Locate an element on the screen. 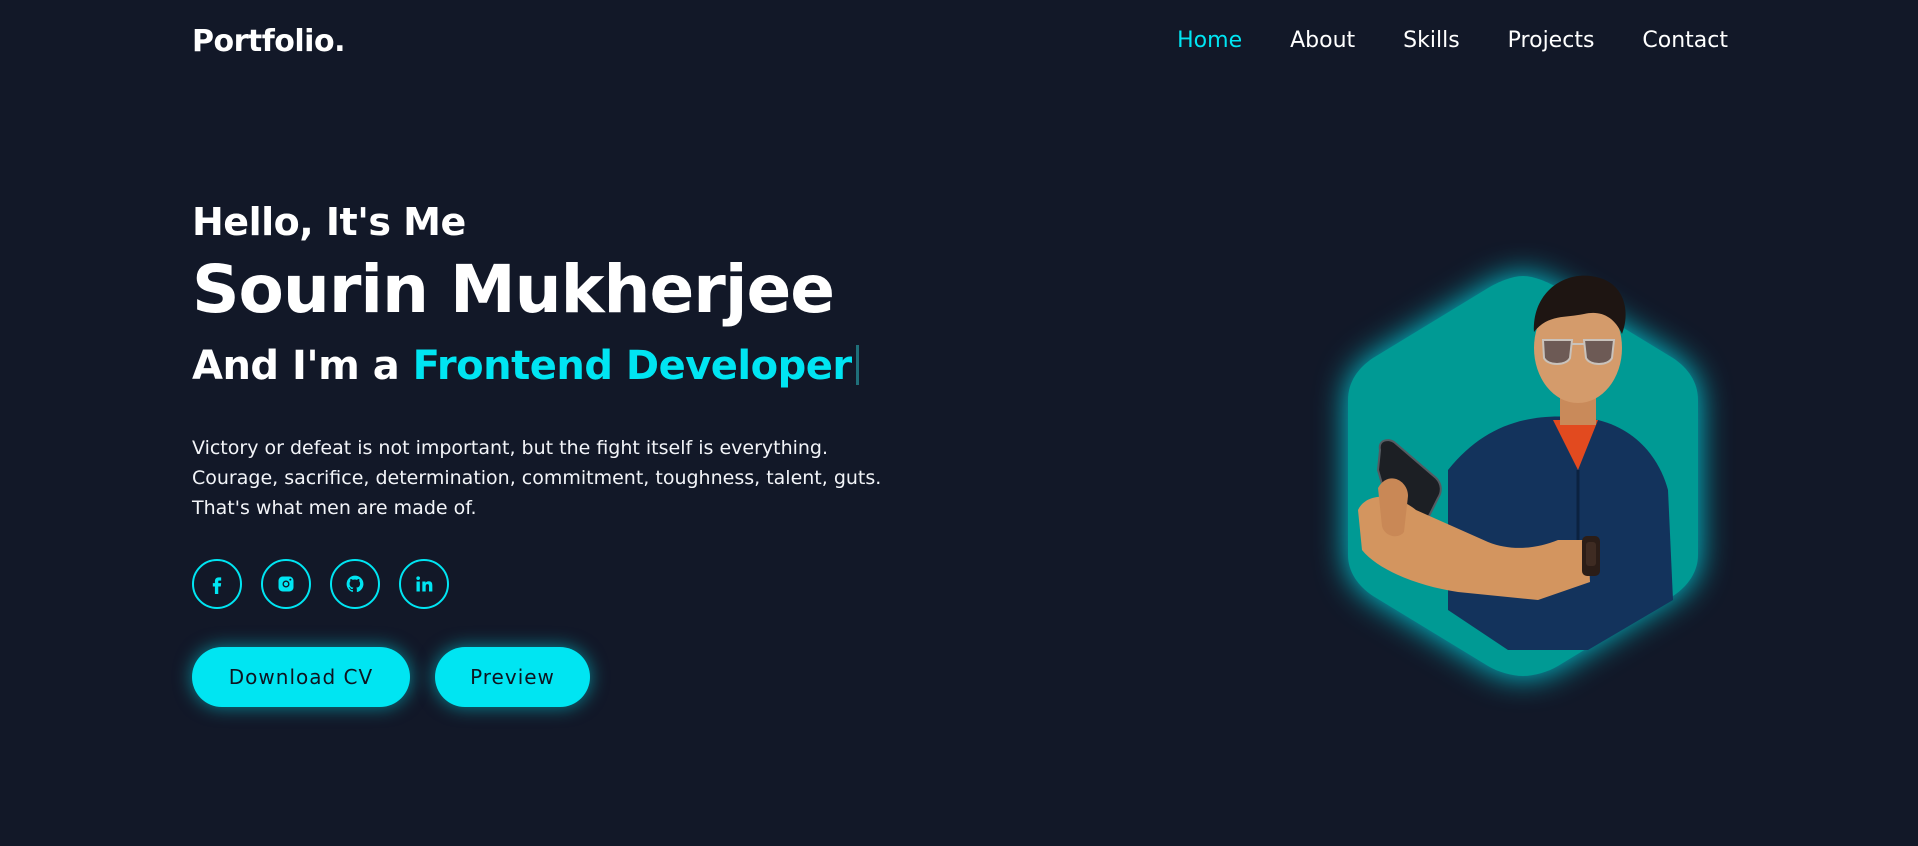 The height and width of the screenshot is (846, 1918). profile-photo is located at coordinates (1515, 462).